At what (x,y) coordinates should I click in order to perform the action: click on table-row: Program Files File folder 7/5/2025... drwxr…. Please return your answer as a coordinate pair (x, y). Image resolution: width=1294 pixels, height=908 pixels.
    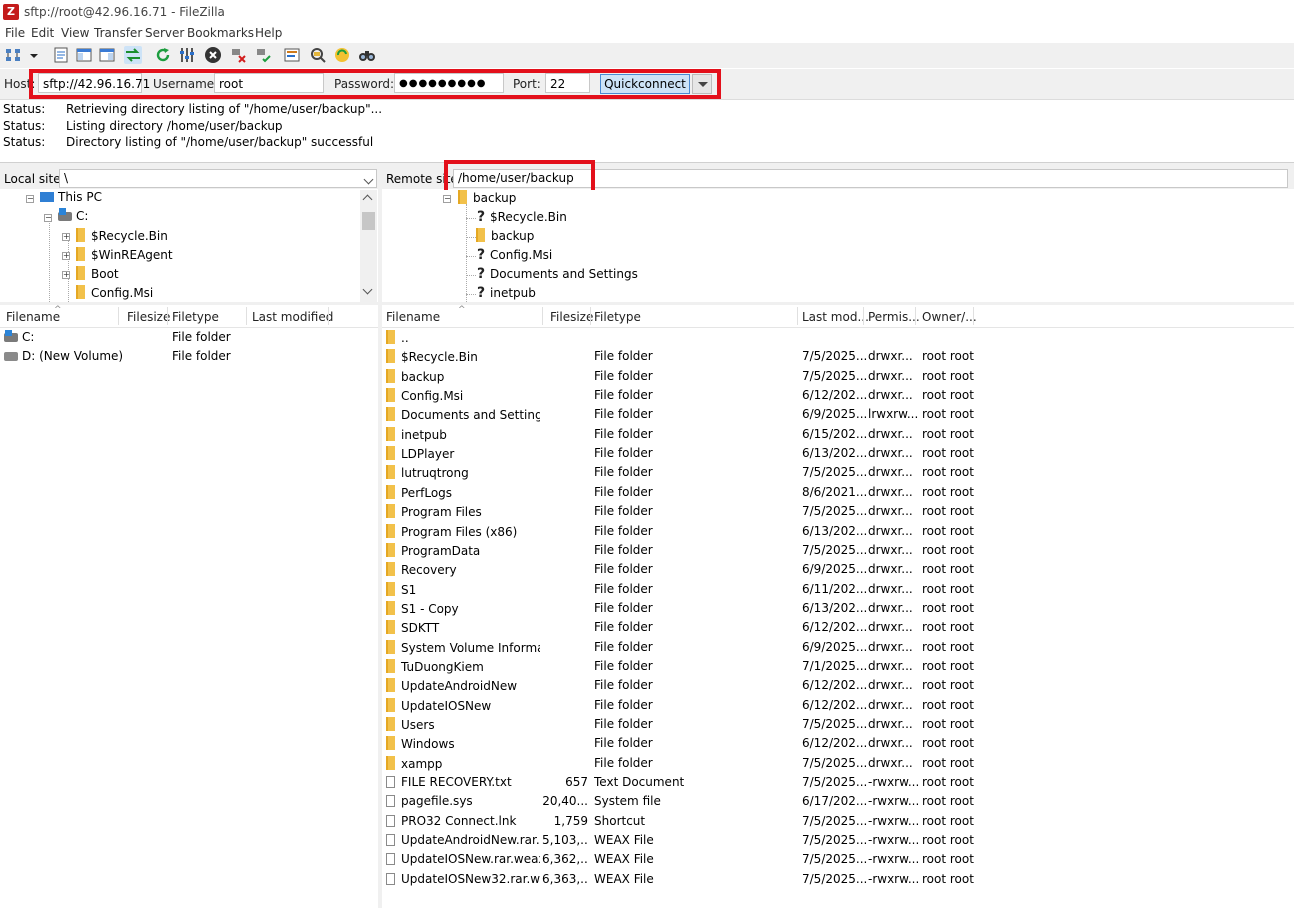
    Looking at the image, I should click on (838, 511).